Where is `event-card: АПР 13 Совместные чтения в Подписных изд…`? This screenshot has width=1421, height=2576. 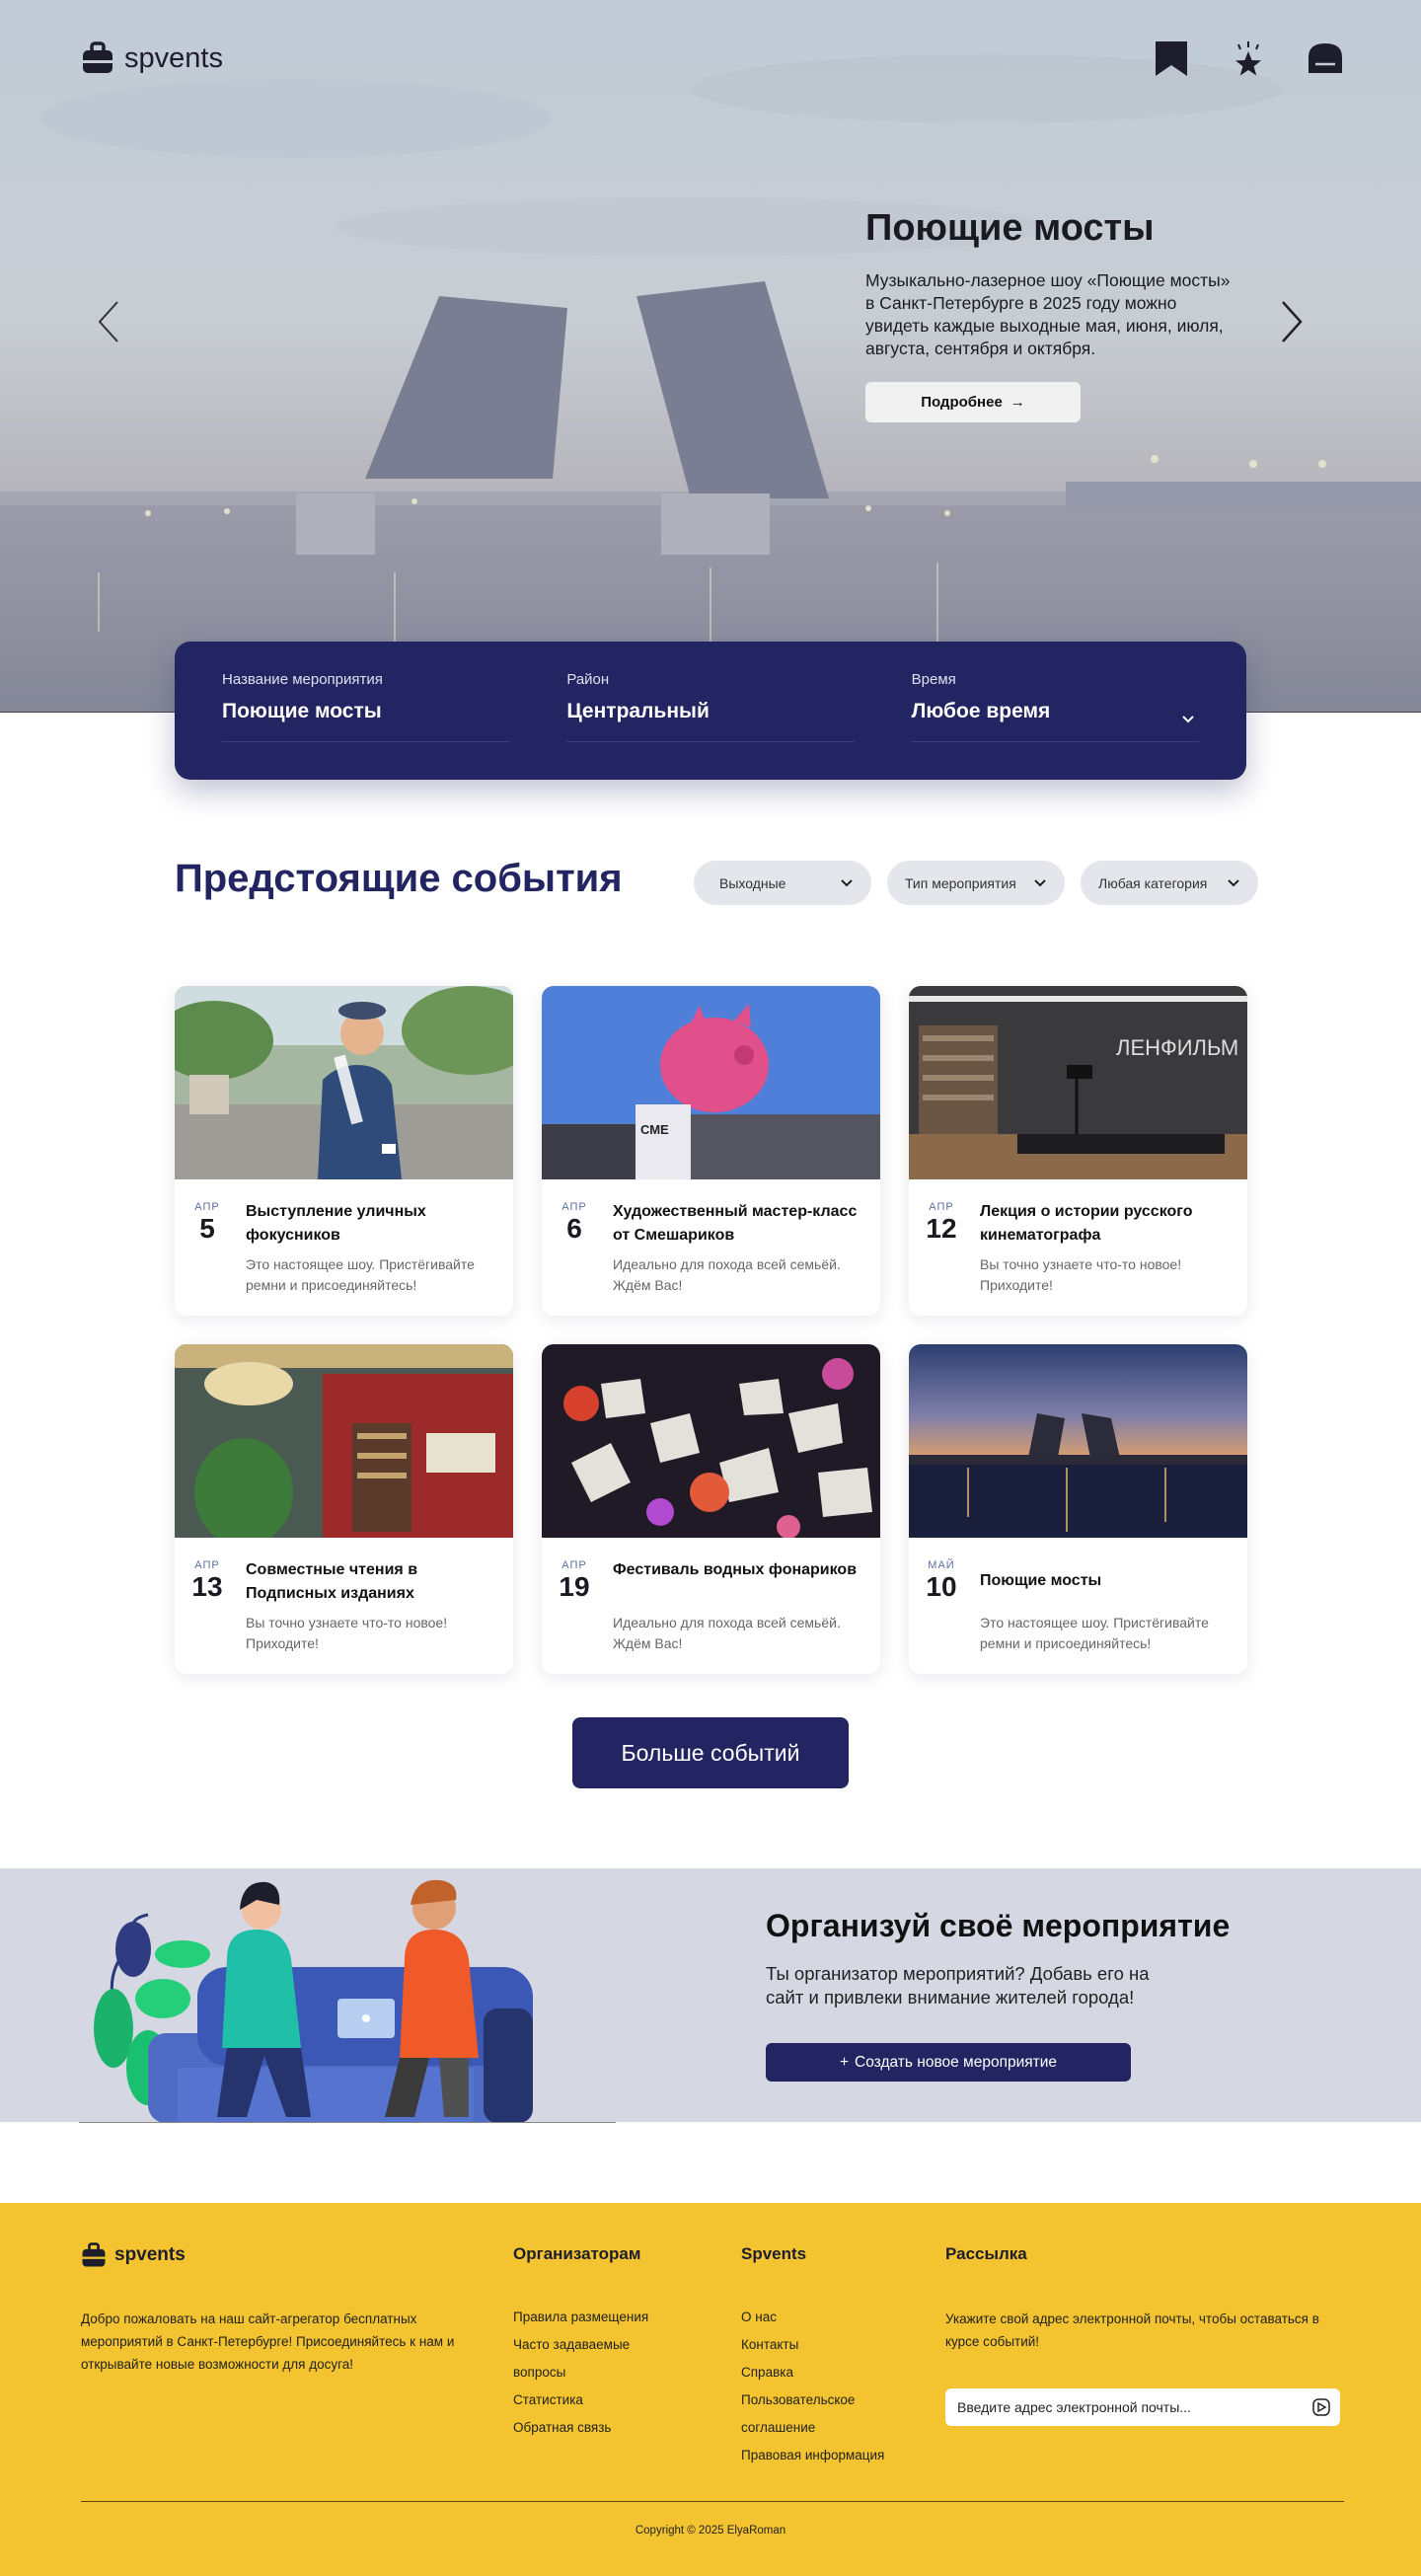 event-card: АПР 13 Совместные чтения в Подписных изд… is located at coordinates (344, 1509).